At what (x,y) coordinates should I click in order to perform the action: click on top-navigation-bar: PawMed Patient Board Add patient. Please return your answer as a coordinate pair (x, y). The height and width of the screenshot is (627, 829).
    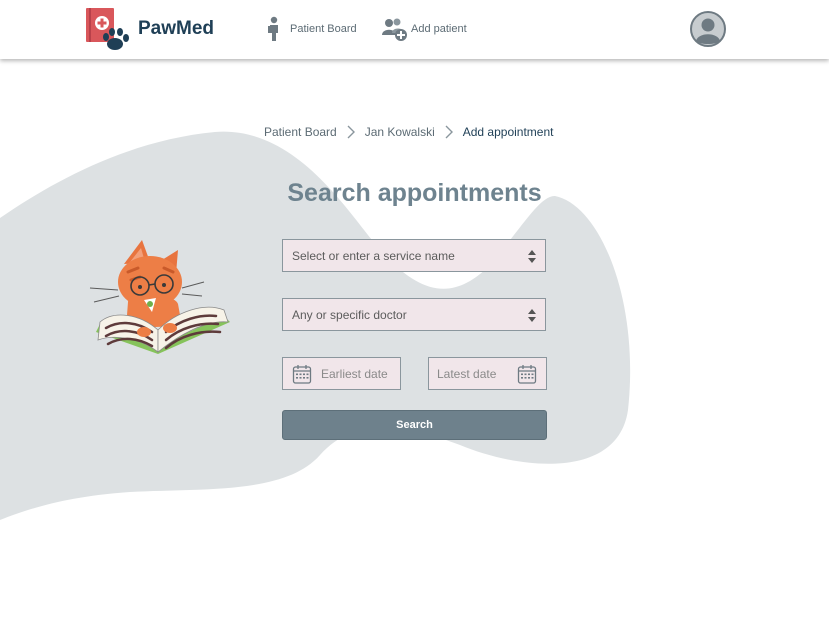
    Looking at the image, I should click on (414, 29).